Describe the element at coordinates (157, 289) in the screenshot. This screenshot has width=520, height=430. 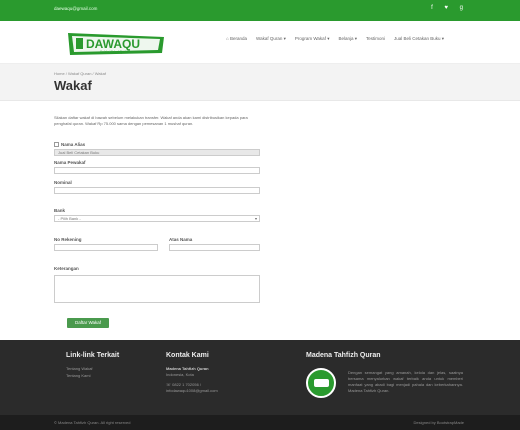
I see `keterangan-textarea` at that location.